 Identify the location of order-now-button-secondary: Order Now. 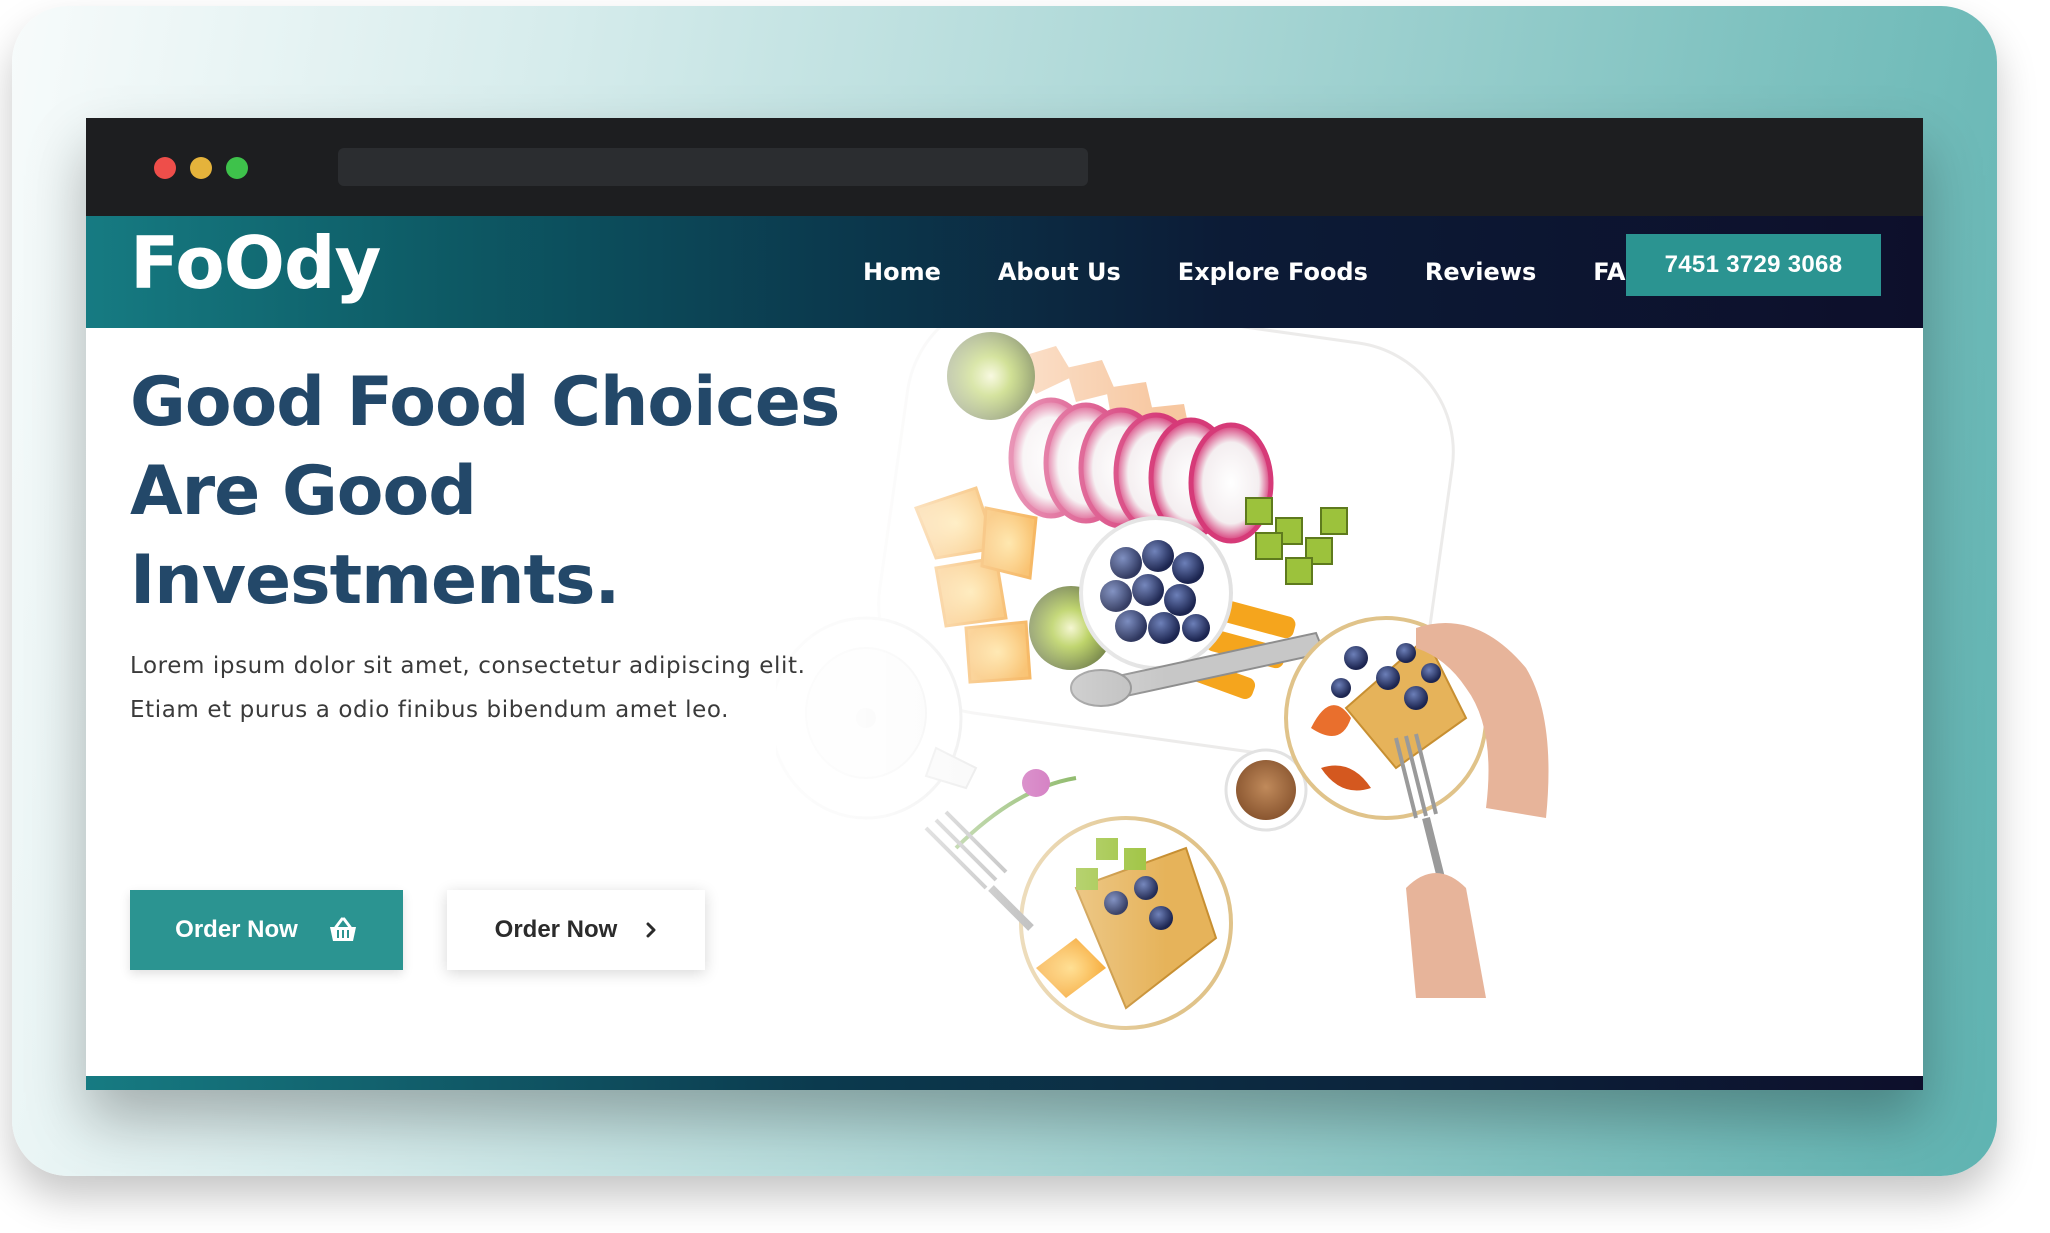
(576, 930).